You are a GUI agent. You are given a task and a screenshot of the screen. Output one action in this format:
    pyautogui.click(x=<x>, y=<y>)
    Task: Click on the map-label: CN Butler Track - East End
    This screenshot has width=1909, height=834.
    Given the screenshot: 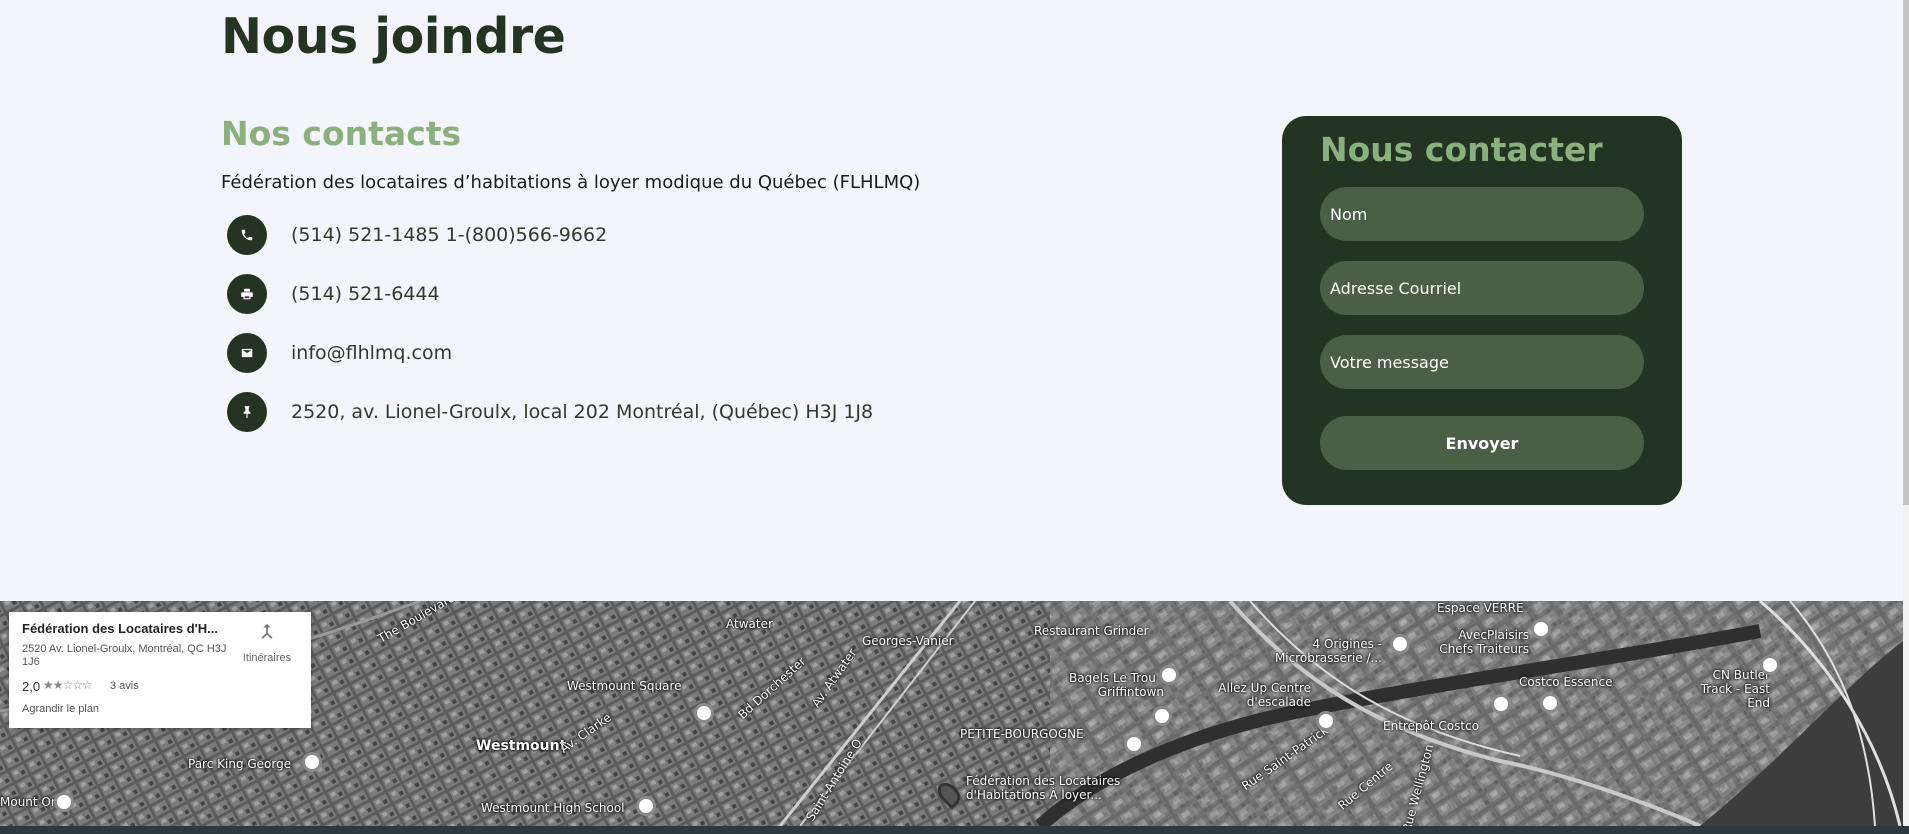 What is the action you would take?
    pyautogui.click(x=1735, y=689)
    